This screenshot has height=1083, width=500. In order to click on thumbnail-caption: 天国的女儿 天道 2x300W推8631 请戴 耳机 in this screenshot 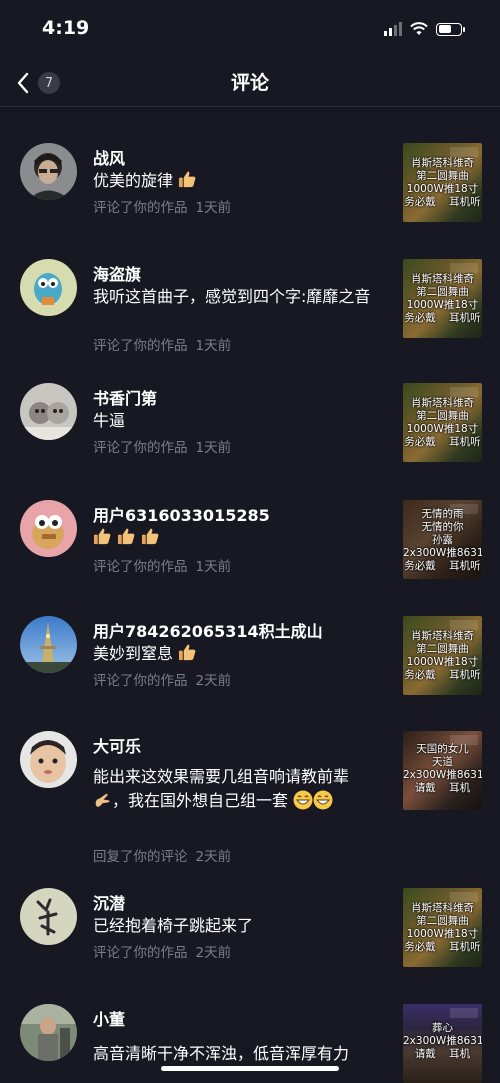, I will do `click(442, 768)`.